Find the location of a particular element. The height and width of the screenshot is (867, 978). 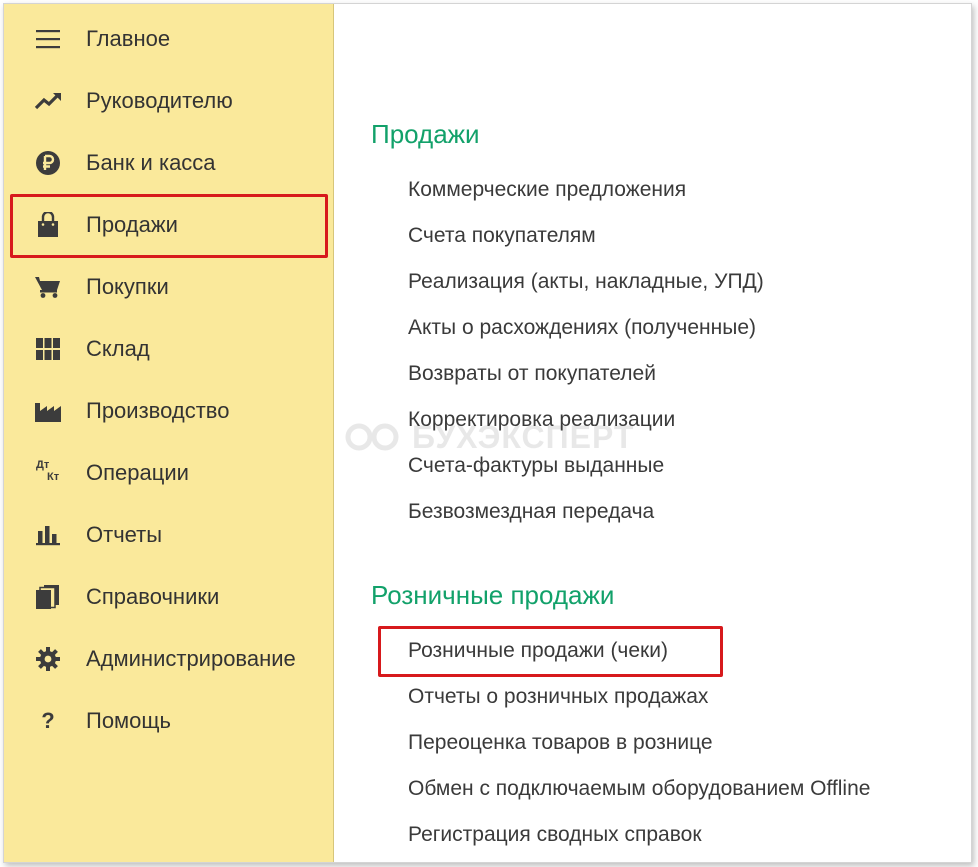

ruble-coin-icon is located at coordinates (48, 163).